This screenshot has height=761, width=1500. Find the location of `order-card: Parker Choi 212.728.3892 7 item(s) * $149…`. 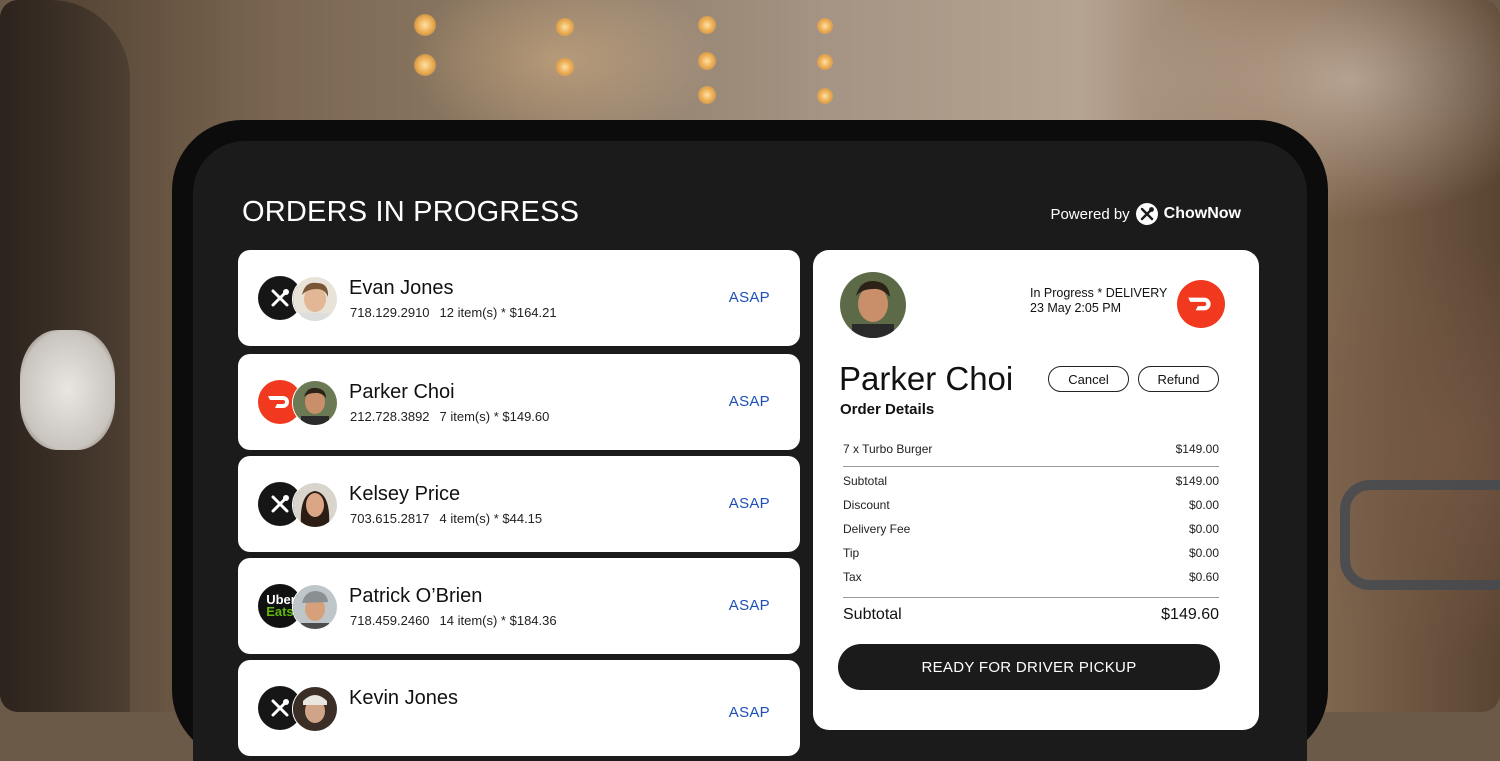

order-card: Parker Choi 212.728.3892 7 item(s) * $149… is located at coordinates (519, 402).